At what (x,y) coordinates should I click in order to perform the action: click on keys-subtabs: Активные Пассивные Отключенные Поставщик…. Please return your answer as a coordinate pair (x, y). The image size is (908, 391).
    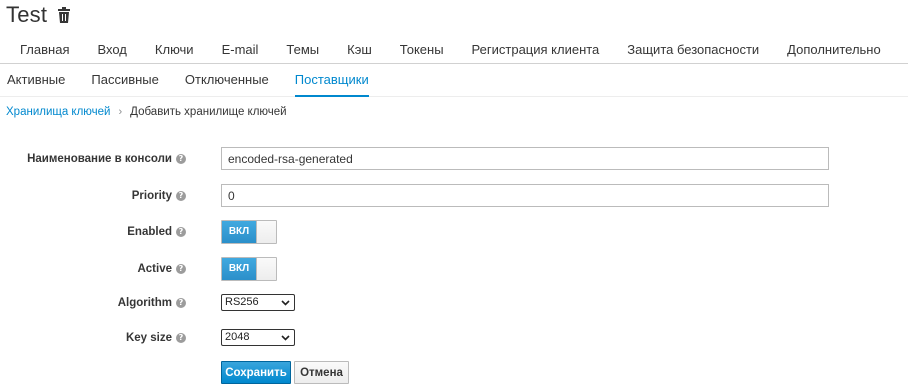
    Looking at the image, I should click on (454, 80).